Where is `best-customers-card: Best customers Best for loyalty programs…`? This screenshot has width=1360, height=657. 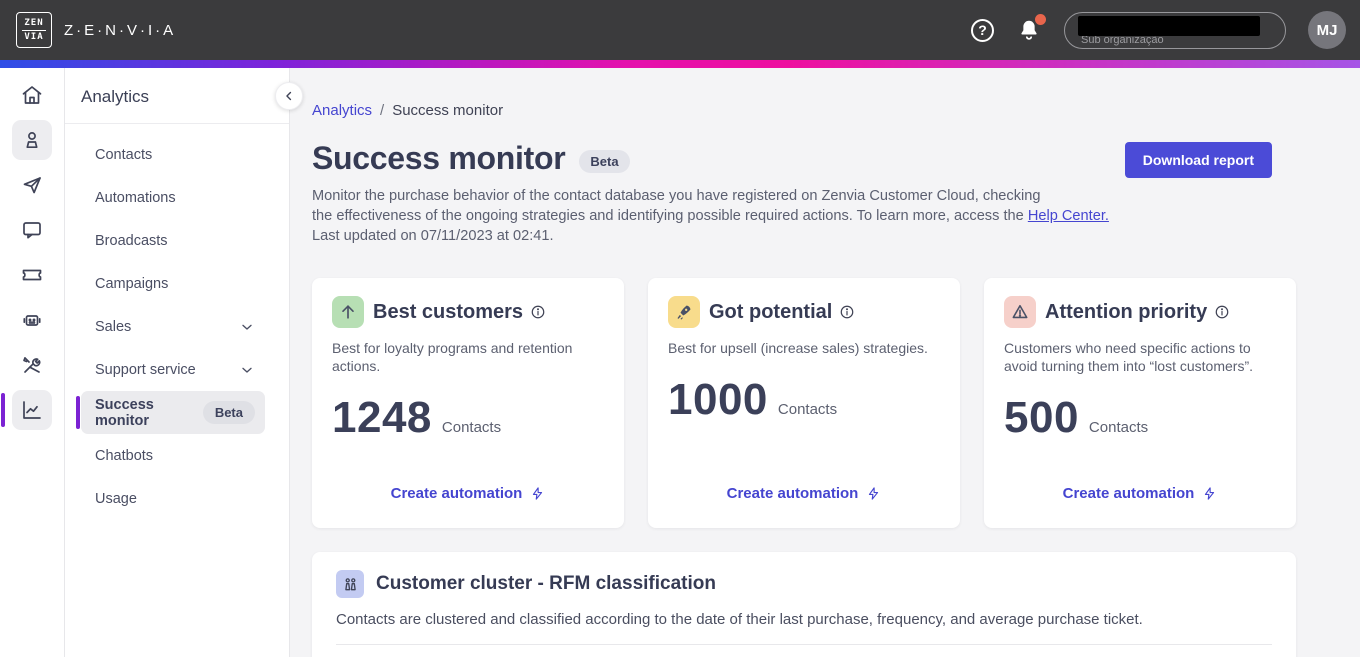
best-customers-card: Best customers Best for loyalty programs… is located at coordinates (468, 403).